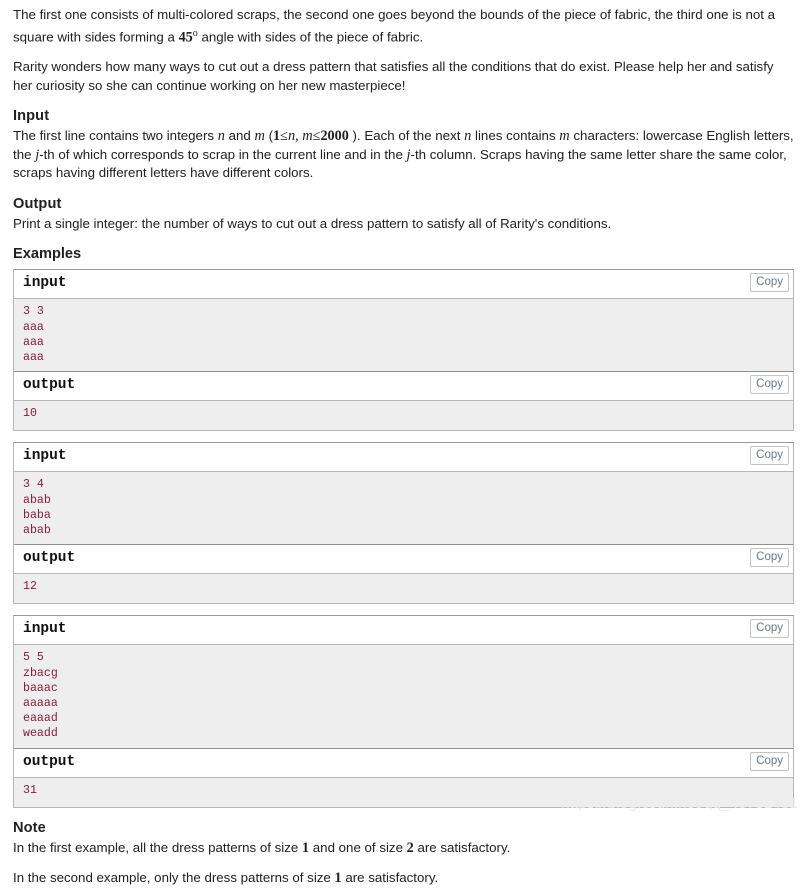 The height and width of the screenshot is (888, 807). Describe the element at coordinates (403, 631) in the screenshot. I see `input-title-3: input Copy` at that location.